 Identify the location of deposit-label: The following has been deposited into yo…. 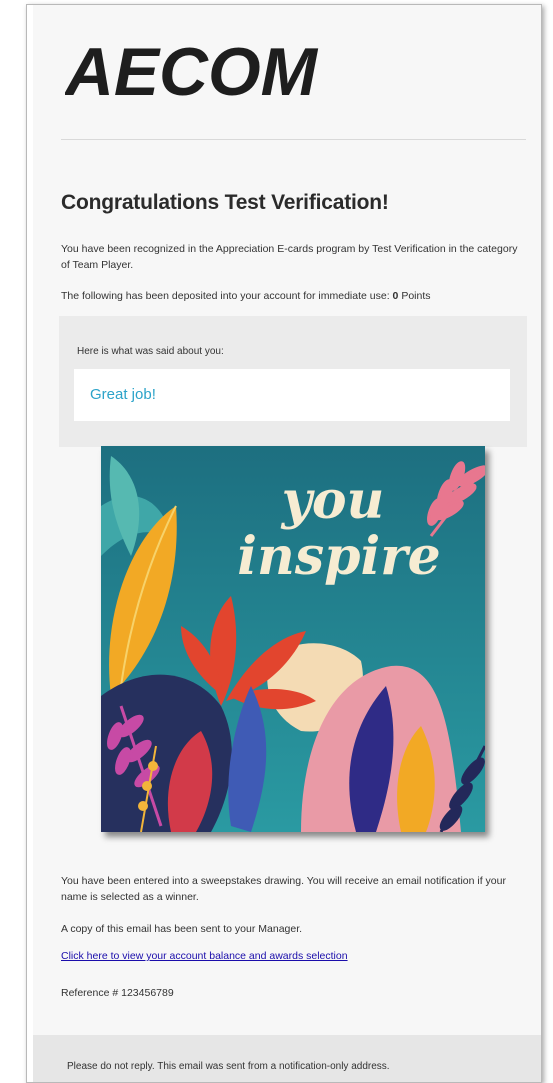
(225, 296).